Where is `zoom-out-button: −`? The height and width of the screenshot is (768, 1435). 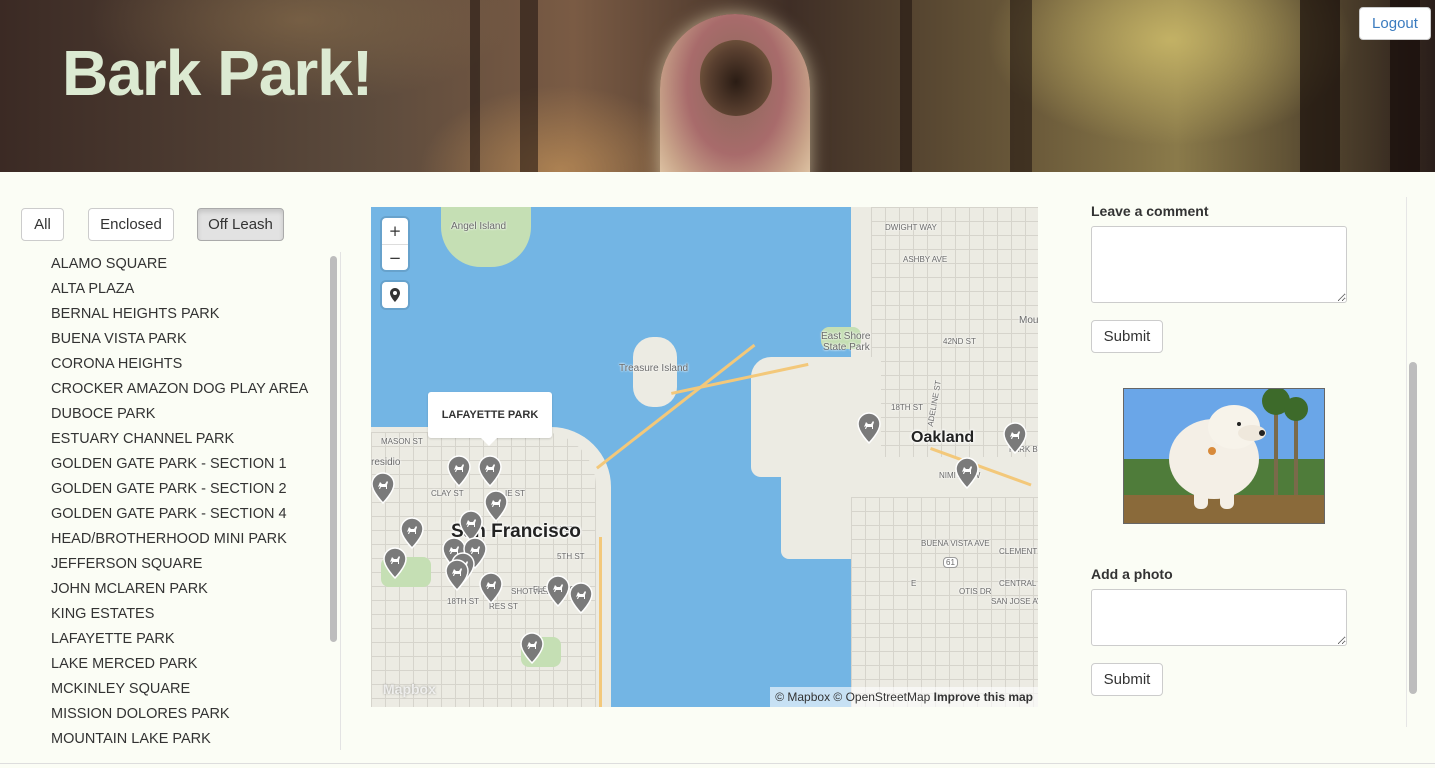
zoom-out-button: − is located at coordinates (395, 257).